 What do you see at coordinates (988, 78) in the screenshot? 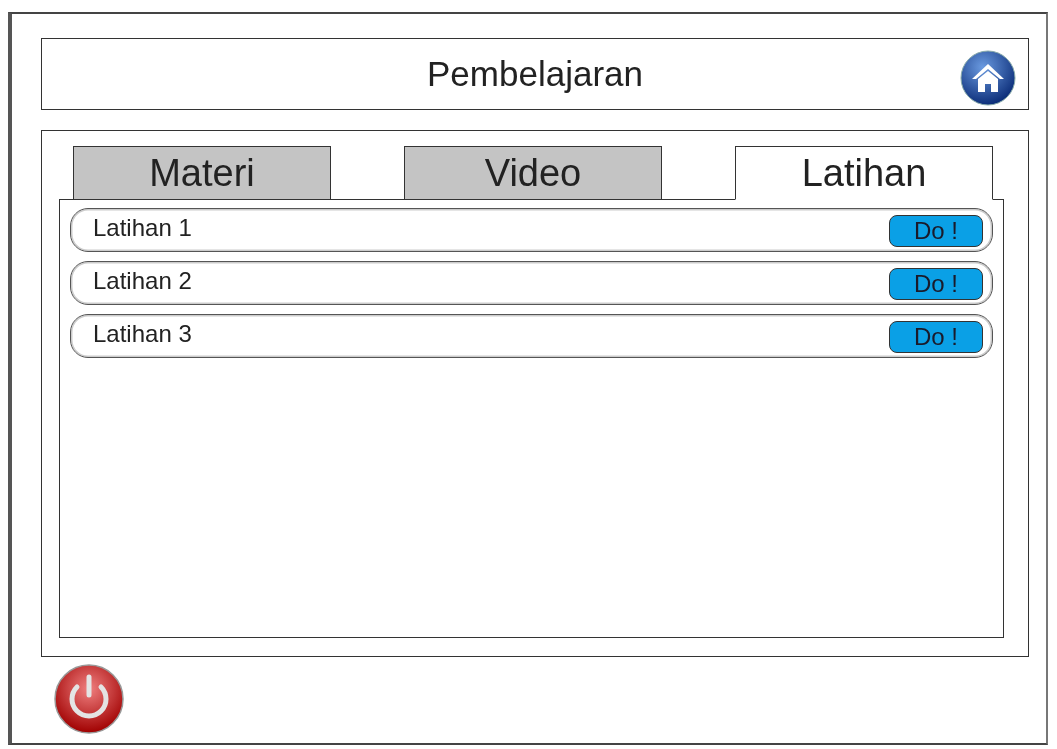
I see `home-icon` at bounding box center [988, 78].